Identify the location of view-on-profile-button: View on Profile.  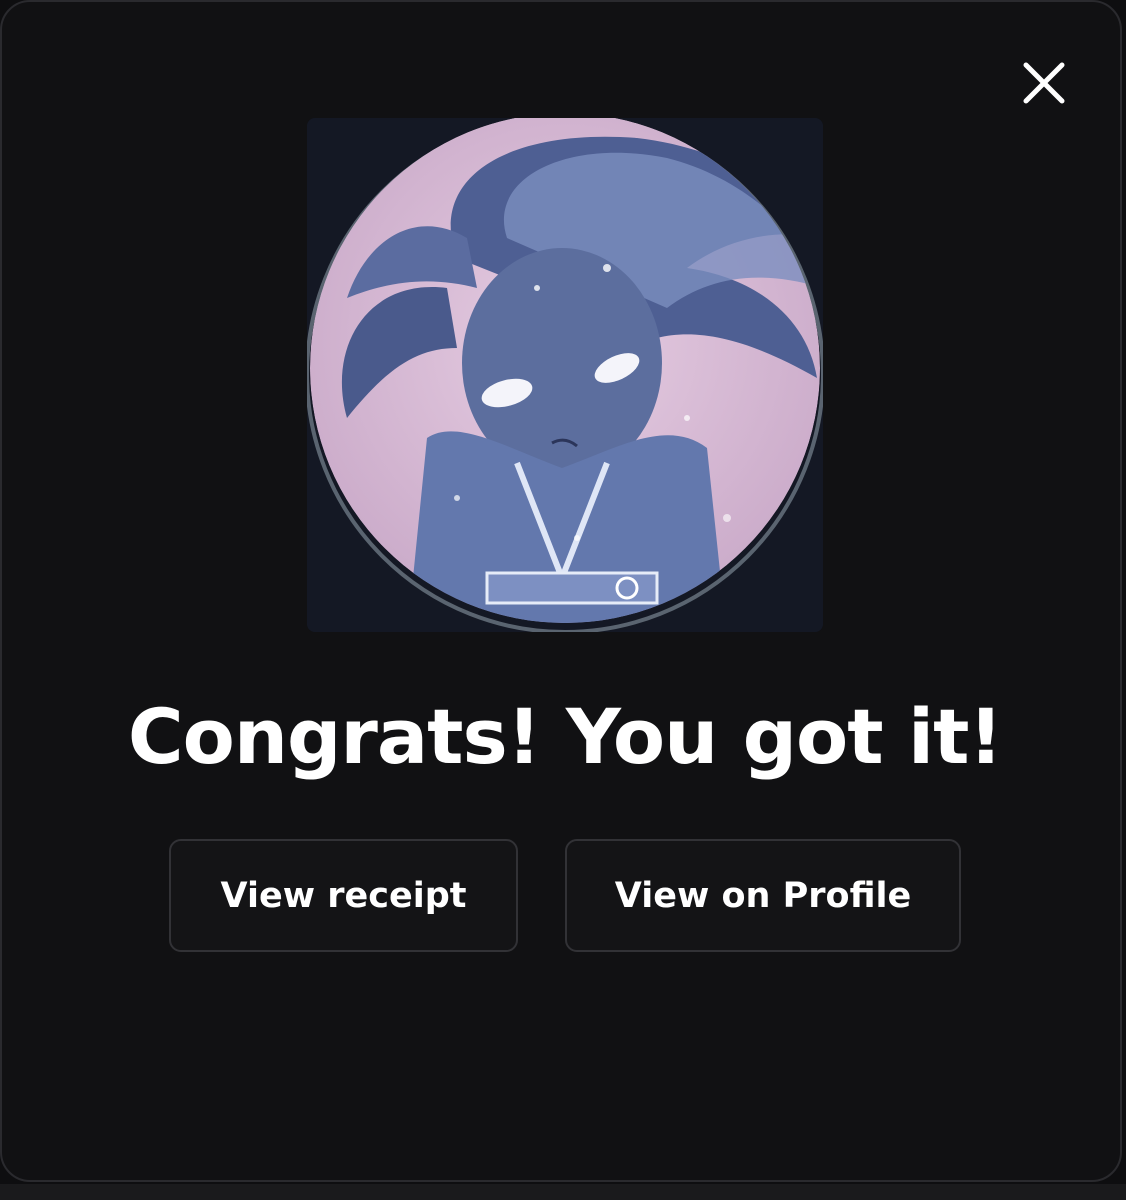
(763, 895).